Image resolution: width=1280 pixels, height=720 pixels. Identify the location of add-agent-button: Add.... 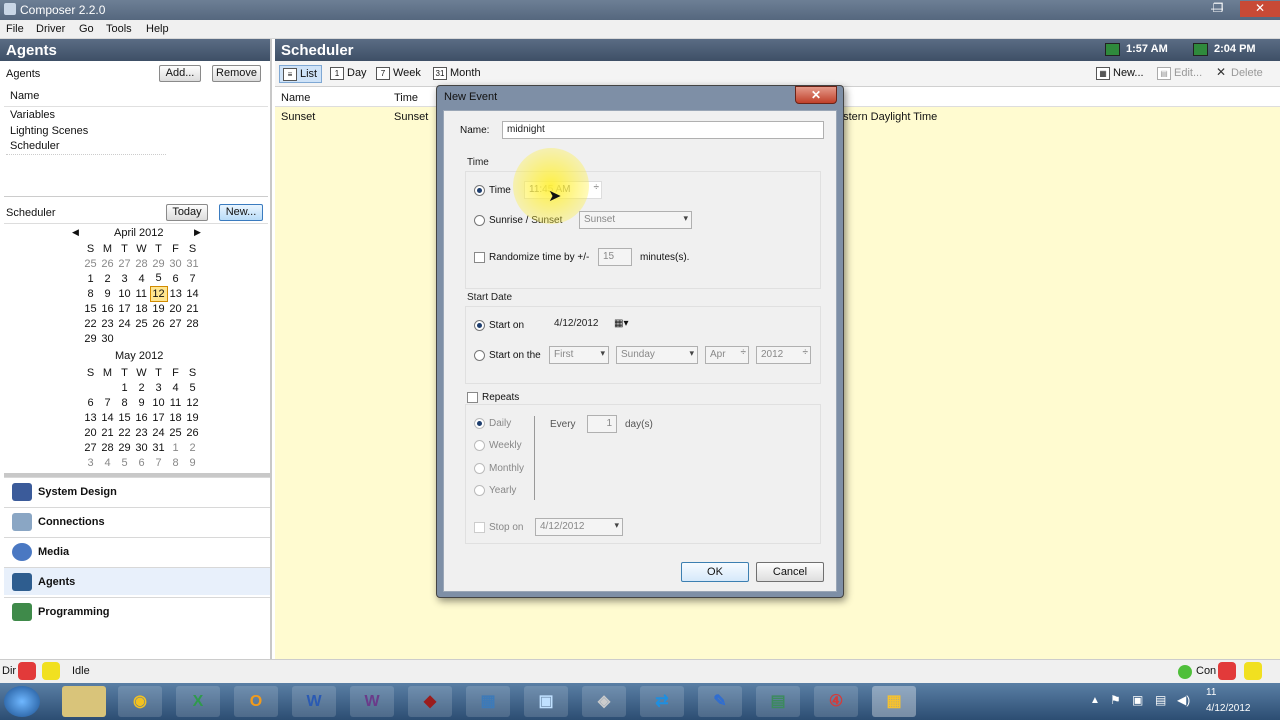
(180, 73).